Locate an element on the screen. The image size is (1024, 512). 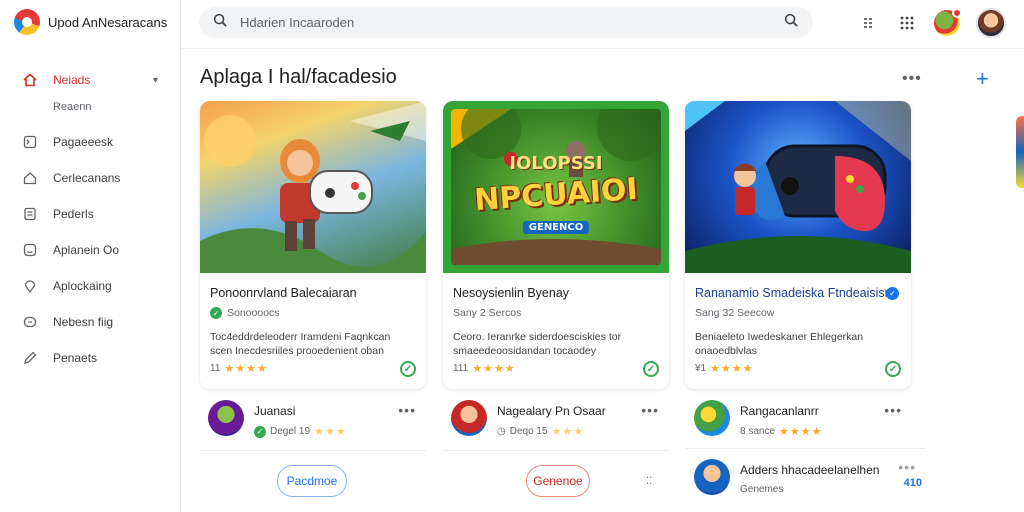
game-notification-icon is located at coordinates (948, 22).